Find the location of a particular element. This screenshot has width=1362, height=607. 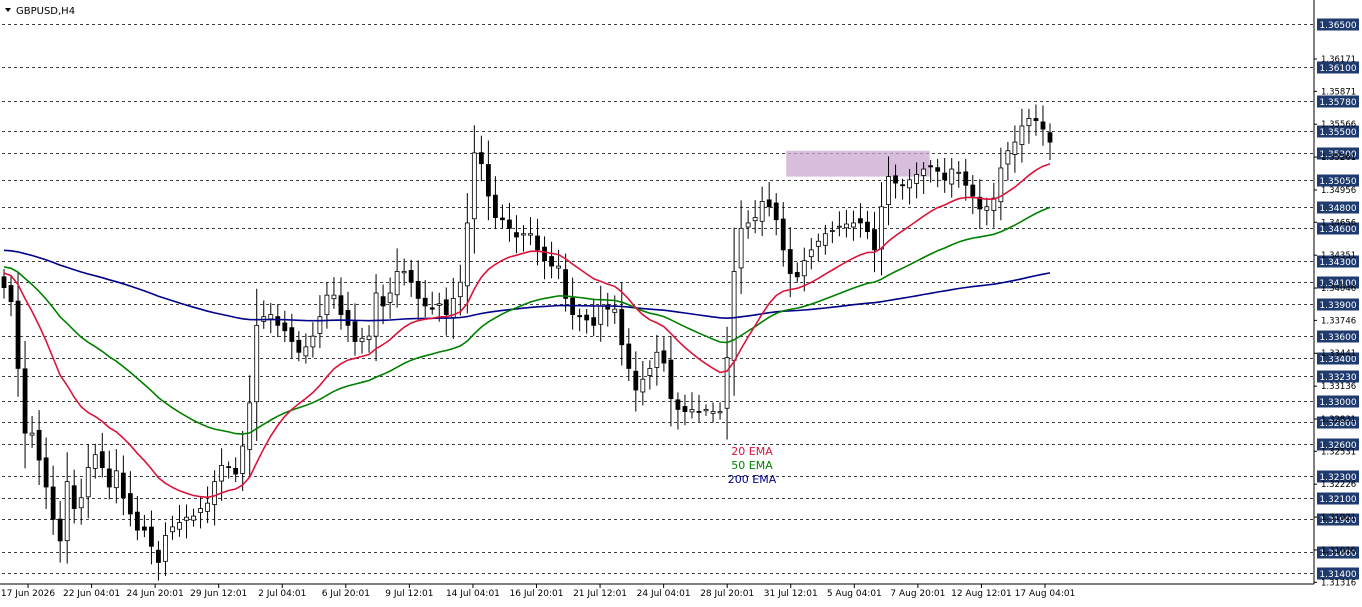

price-tick-label: 1.35261 is located at coordinates (1338, 158).